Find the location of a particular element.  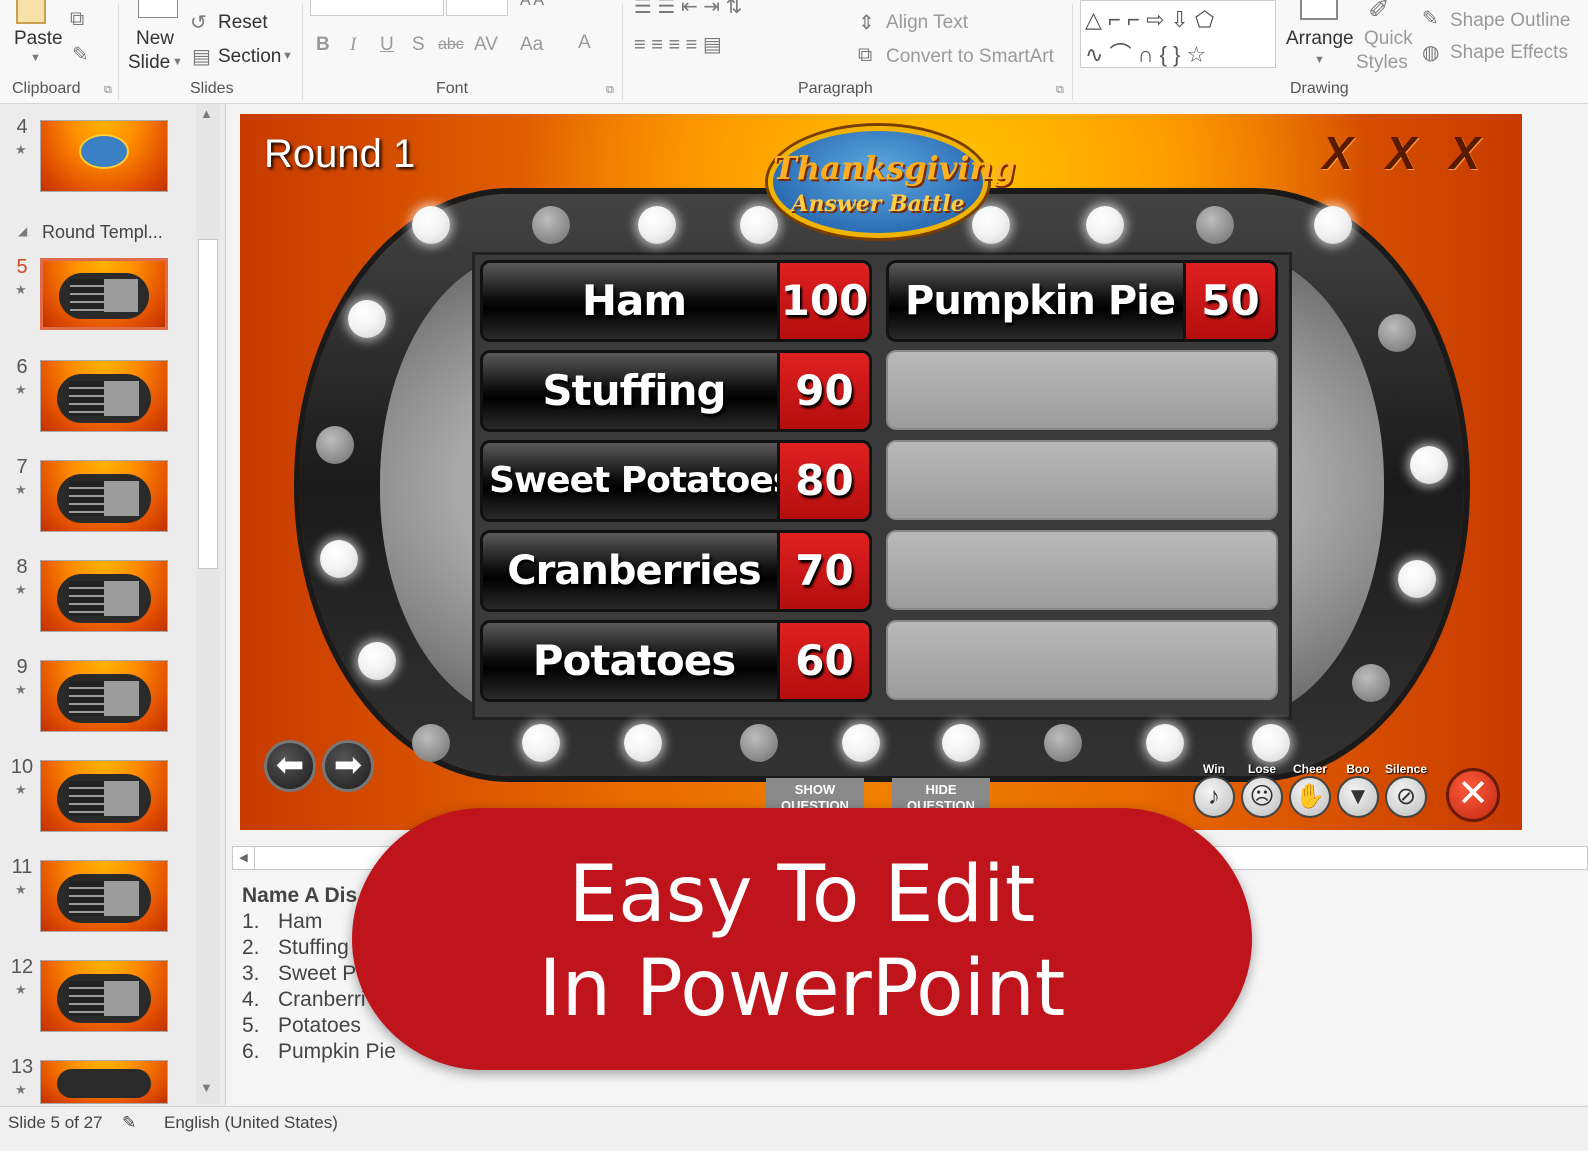

copy-icon: ⧉ is located at coordinates (77, 19).